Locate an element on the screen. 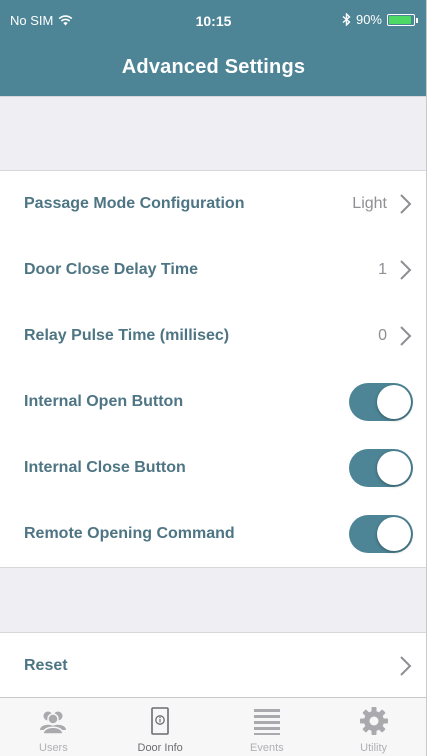 The height and width of the screenshot is (756, 427). door-close-delay-row: Door Close Delay Time 1 is located at coordinates (213, 270).